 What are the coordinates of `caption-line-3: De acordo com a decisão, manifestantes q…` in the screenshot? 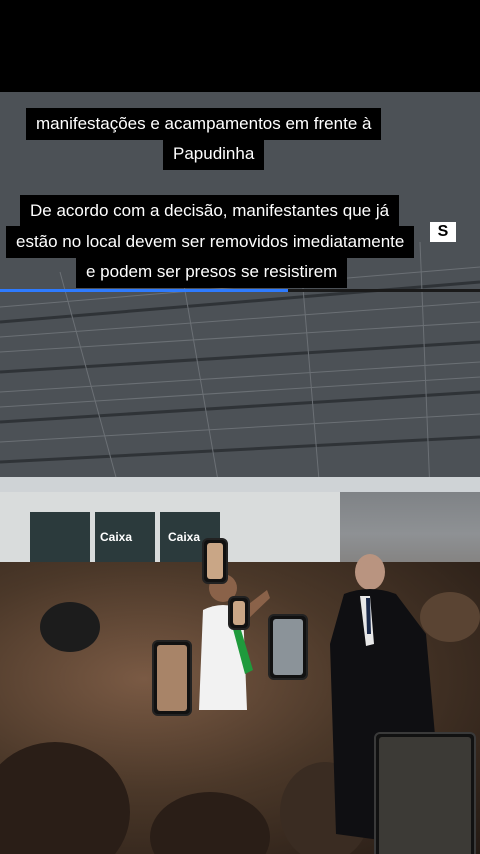 It's located at (210, 211).